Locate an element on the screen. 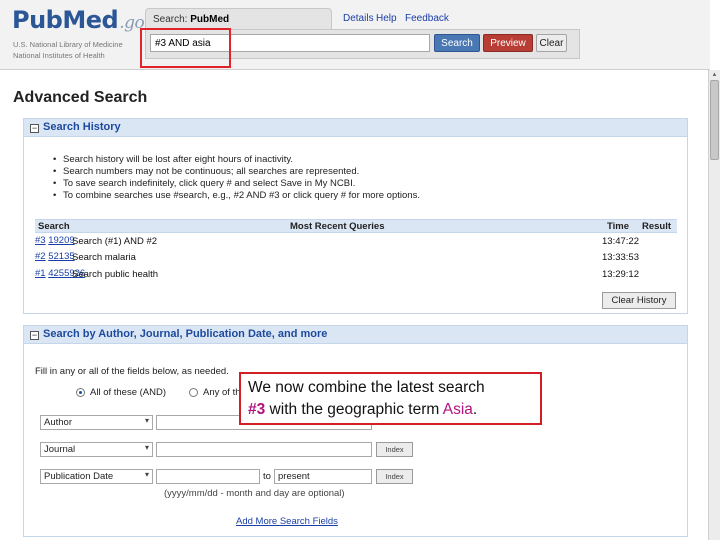 Image resolution: width=720 pixels, height=540 pixels. query-text: Search public health is located at coordinates (115, 274).